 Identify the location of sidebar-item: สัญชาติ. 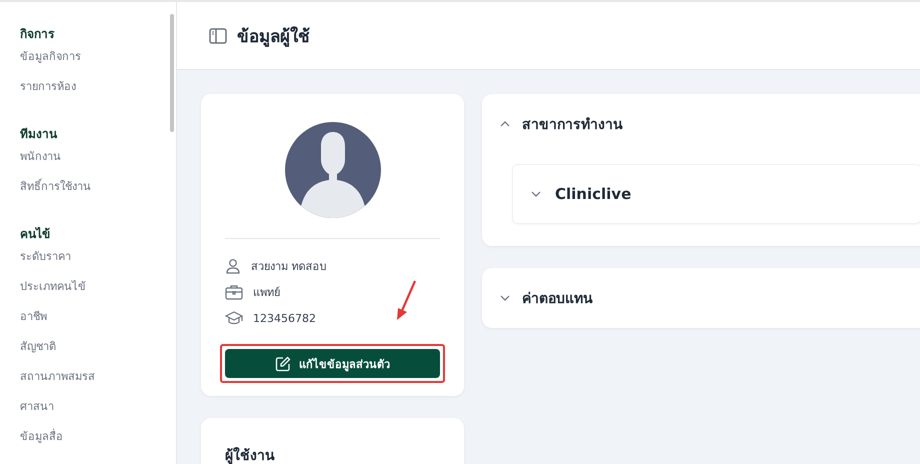
(98, 353).